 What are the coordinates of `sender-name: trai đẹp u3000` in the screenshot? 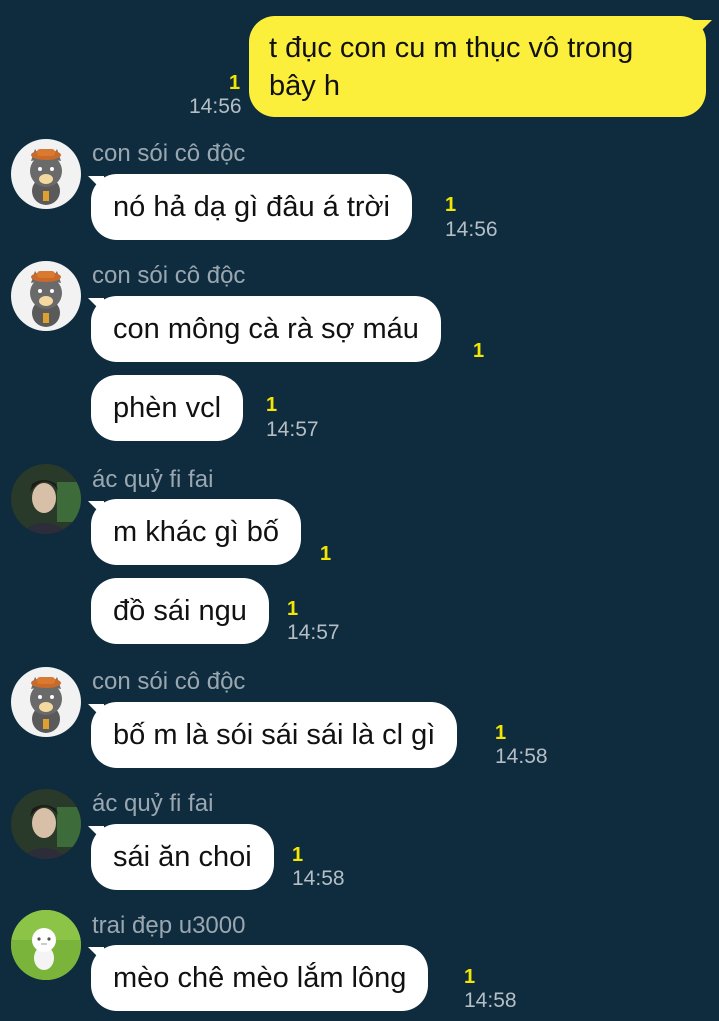 It's located at (169, 925).